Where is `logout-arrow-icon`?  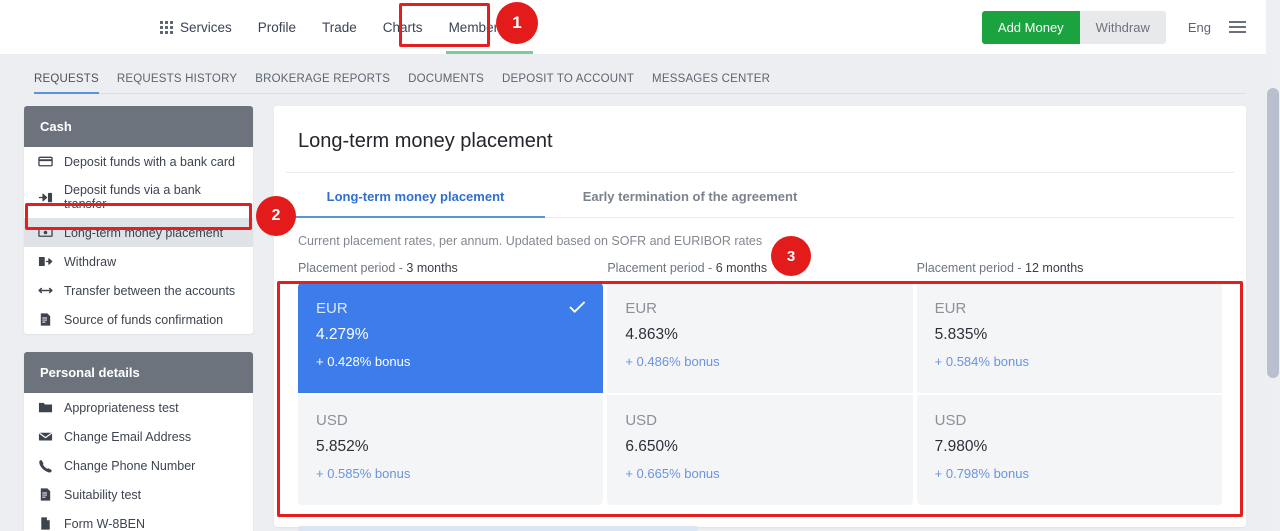 logout-arrow-icon is located at coordinates (45, 261).